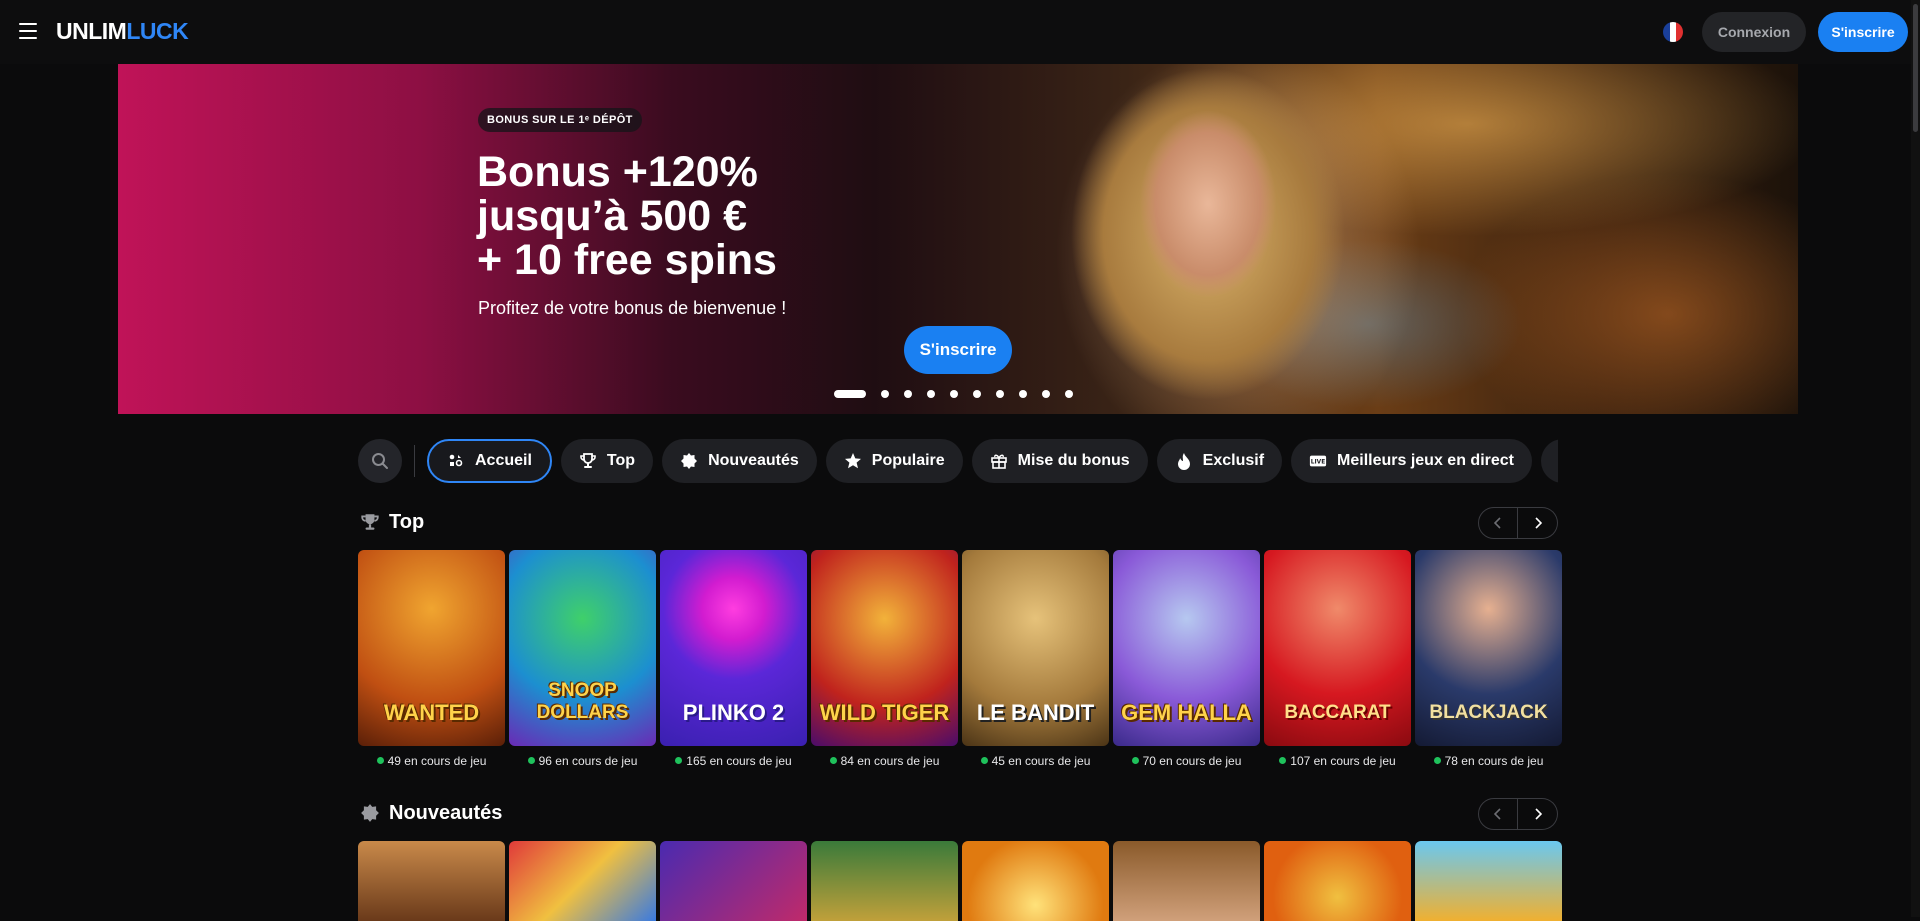  I want to click on game-title: BACCARAT, so click(1337, 712).